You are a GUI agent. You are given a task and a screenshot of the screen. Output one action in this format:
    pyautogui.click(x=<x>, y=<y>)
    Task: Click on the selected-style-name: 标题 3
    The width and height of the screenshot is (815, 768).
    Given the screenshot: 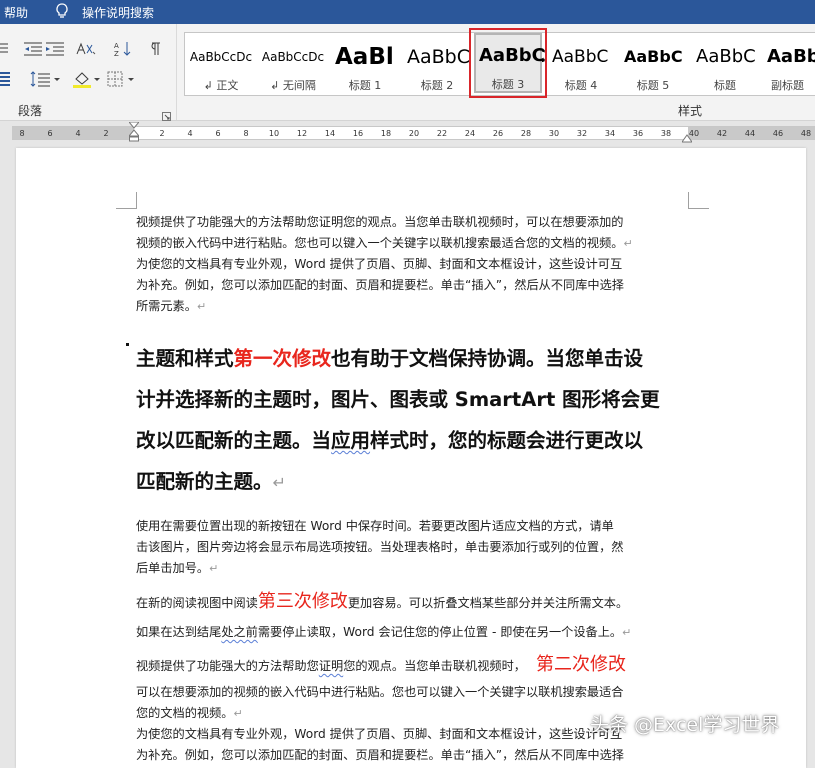 What is the action you would take?
    pyautogui.click(x=508, y=84)
    